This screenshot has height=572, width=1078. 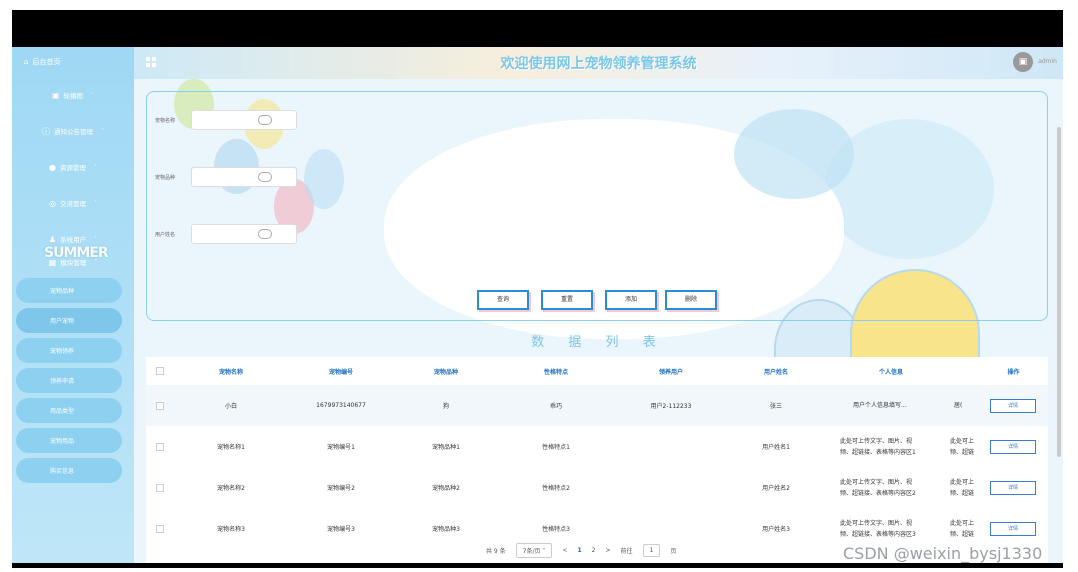 What do you see at coordinates (564, 550) in the screenshot?
I see `prev-page-button: <` at bounding box center [564, 550].